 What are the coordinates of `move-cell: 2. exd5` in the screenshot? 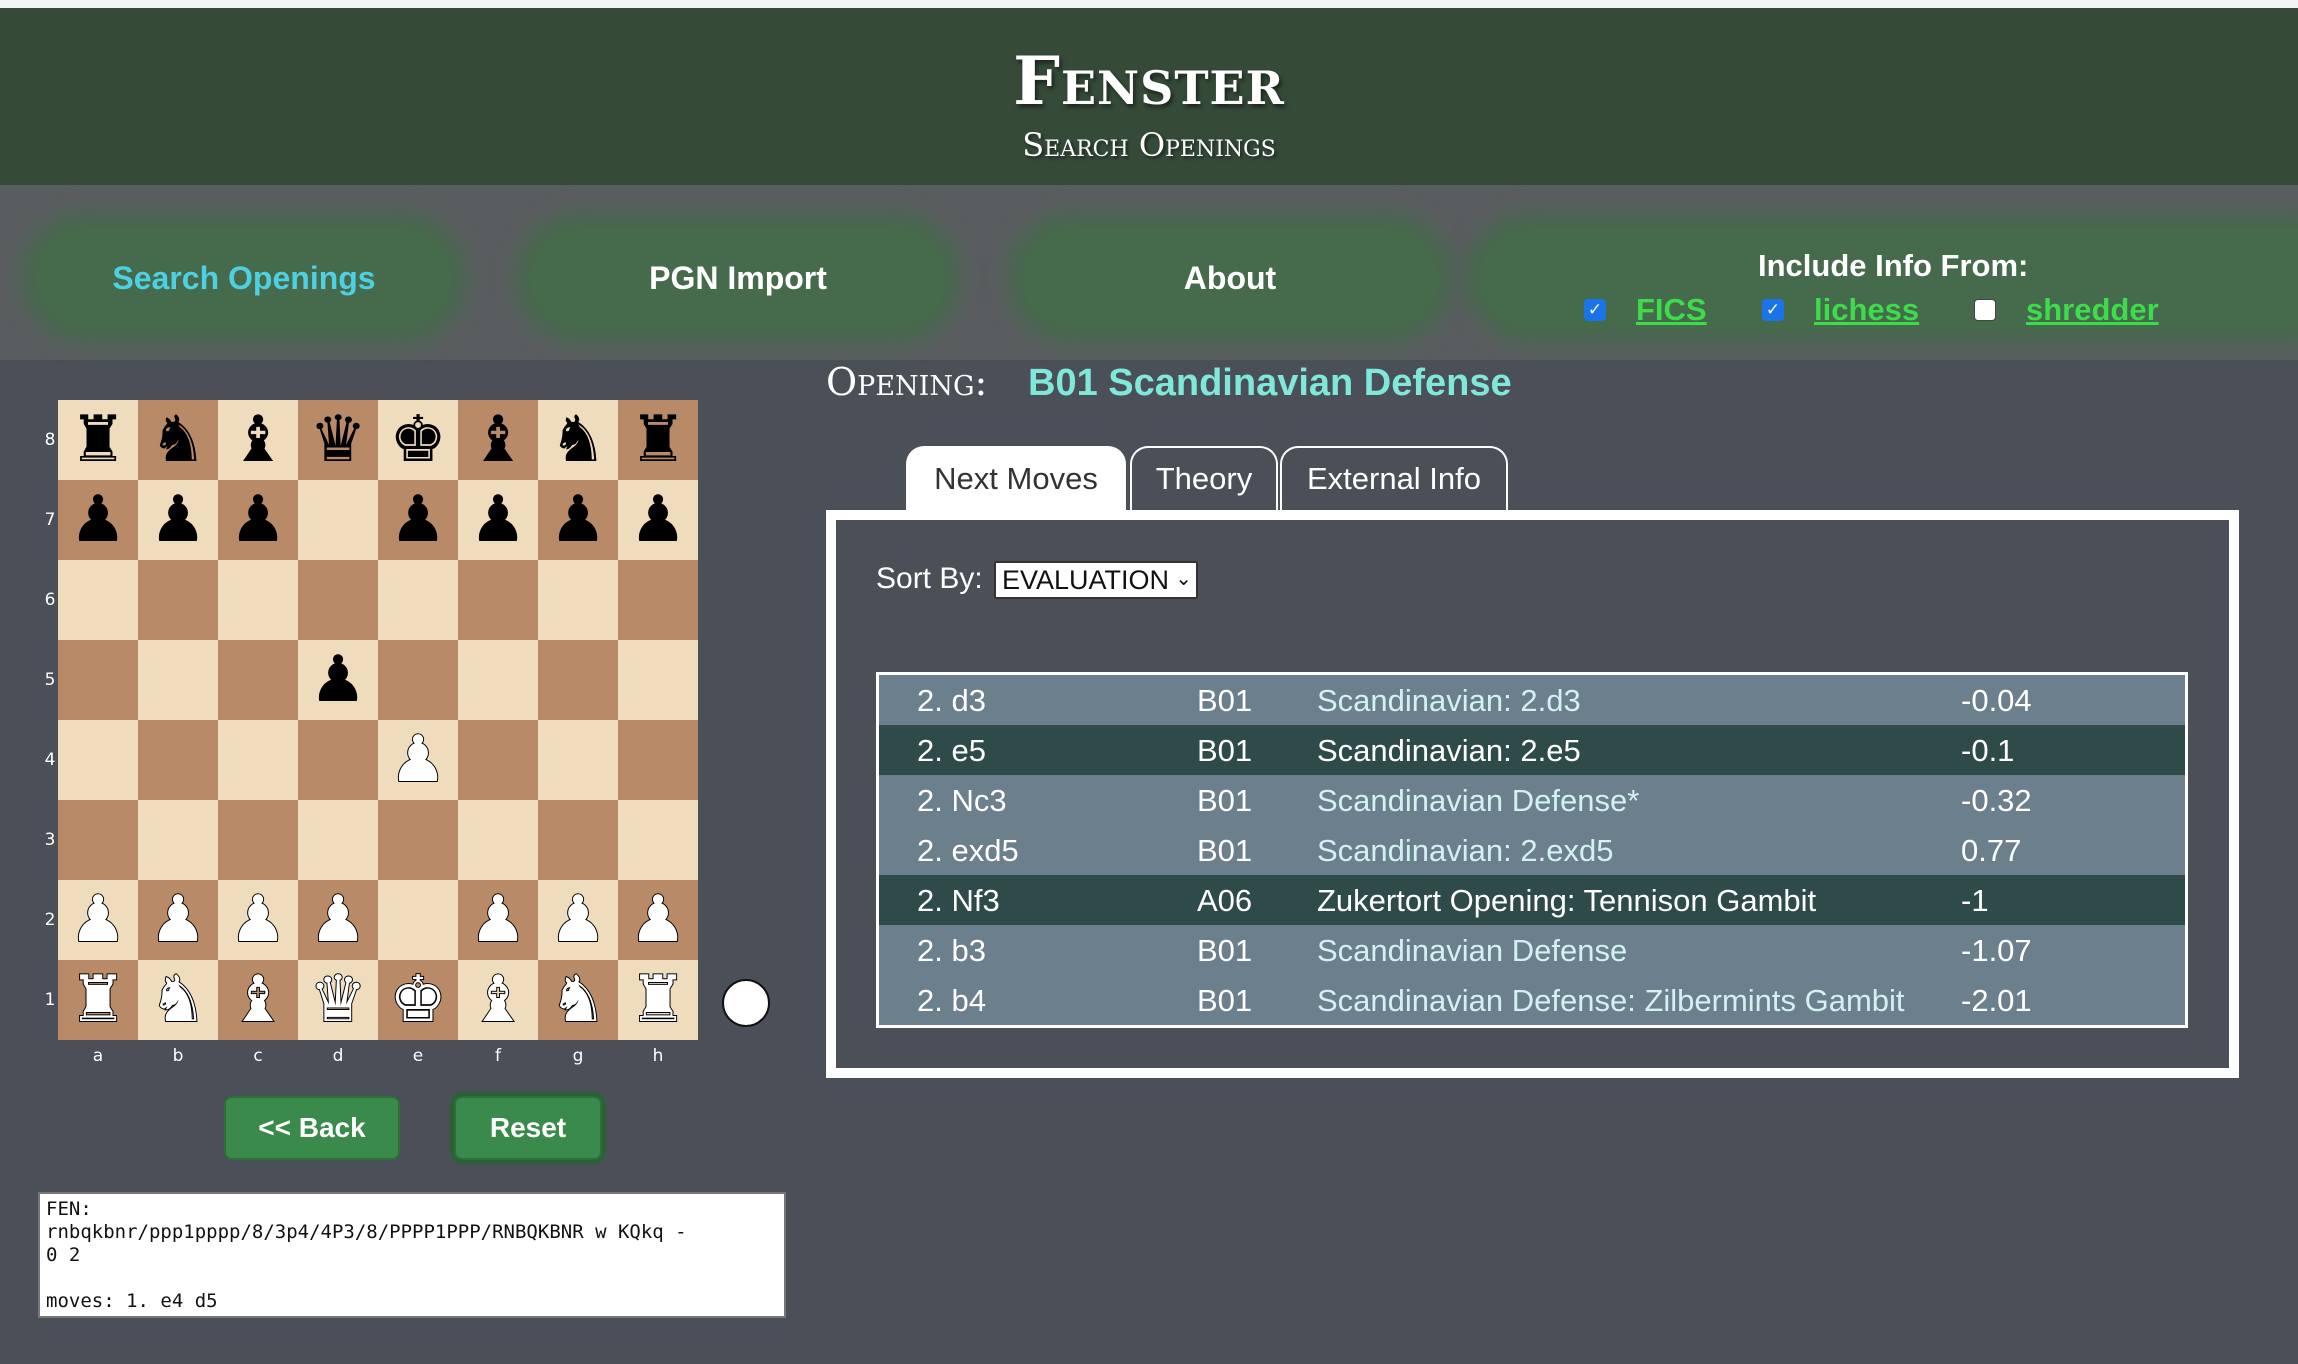 It's located at (968, 851).